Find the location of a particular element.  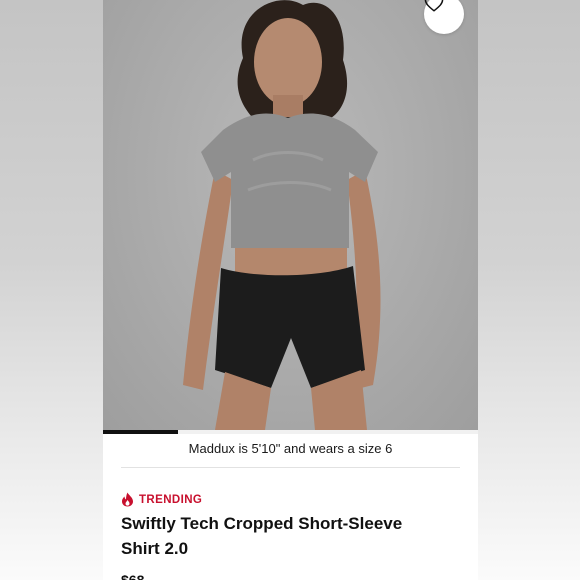

flame-icon is located at coordinates (127, 499).